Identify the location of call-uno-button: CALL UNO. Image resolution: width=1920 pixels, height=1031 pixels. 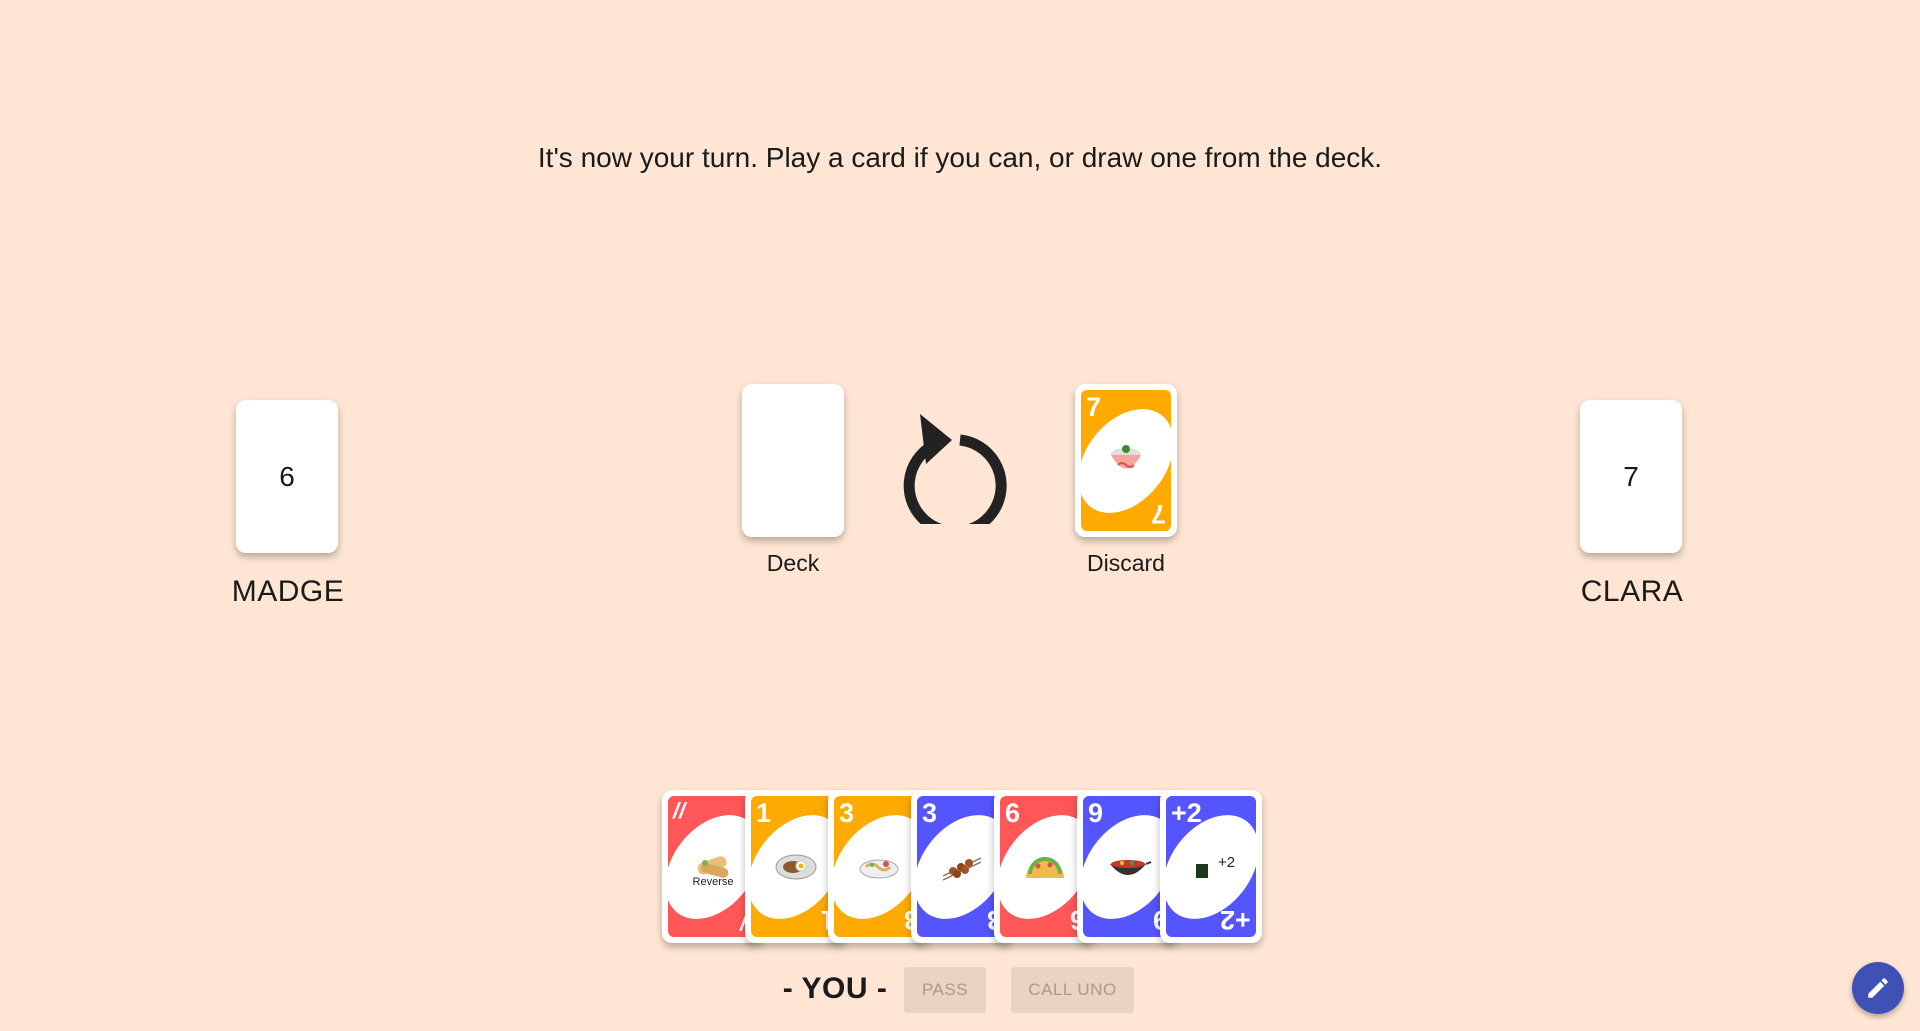
(1072, 990).